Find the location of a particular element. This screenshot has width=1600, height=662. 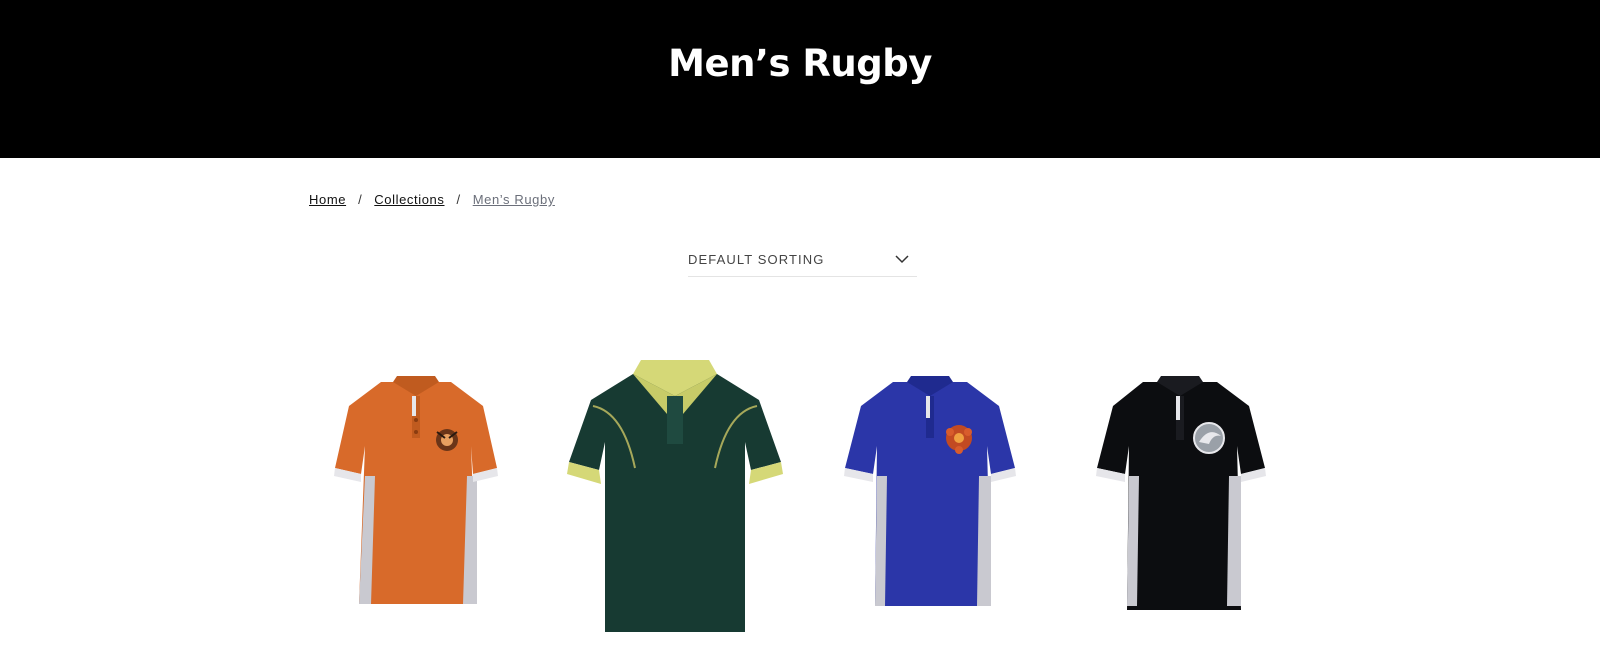

page-title: Men’s Rugby is located at coordinates (800, 63).